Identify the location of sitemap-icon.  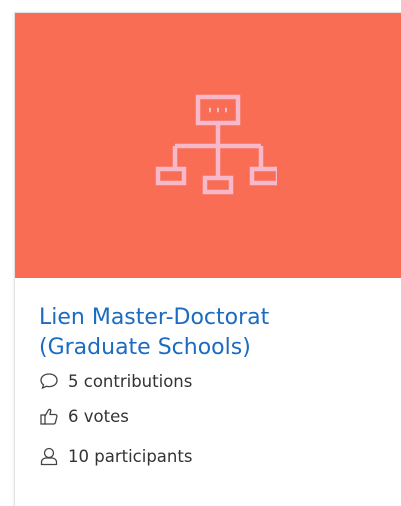
(216, 144).